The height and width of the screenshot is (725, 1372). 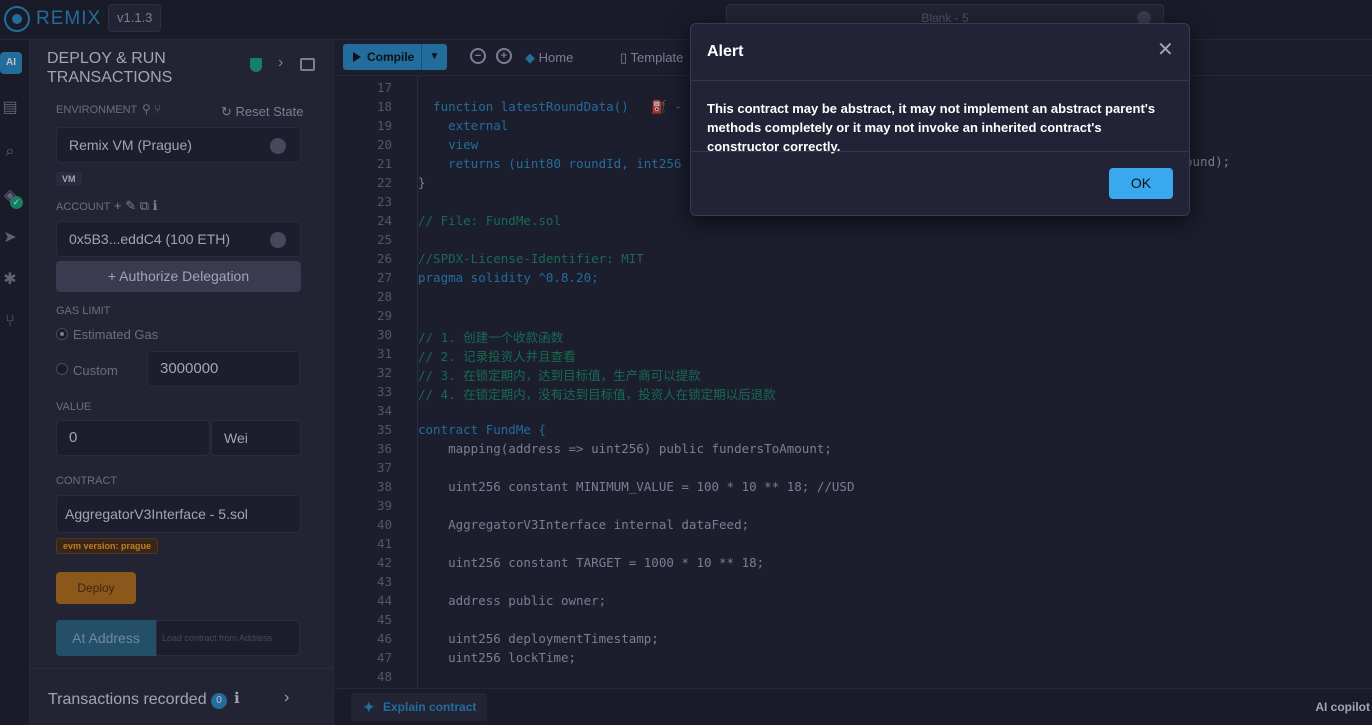 What do you see at coordinates (940, 183) in the screenshot?
I see `alert-footer: OK` at bounding box center [940, 183].